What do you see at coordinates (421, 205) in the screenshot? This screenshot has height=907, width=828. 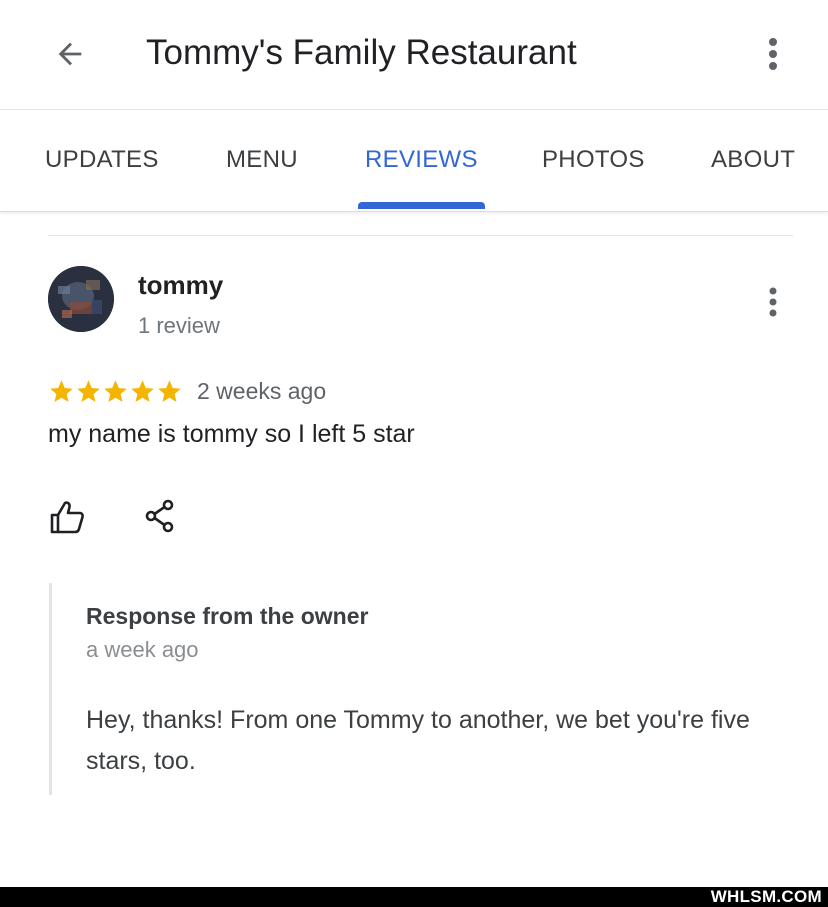 I see `active-tab-indicator` at bounding box center [421, 205].